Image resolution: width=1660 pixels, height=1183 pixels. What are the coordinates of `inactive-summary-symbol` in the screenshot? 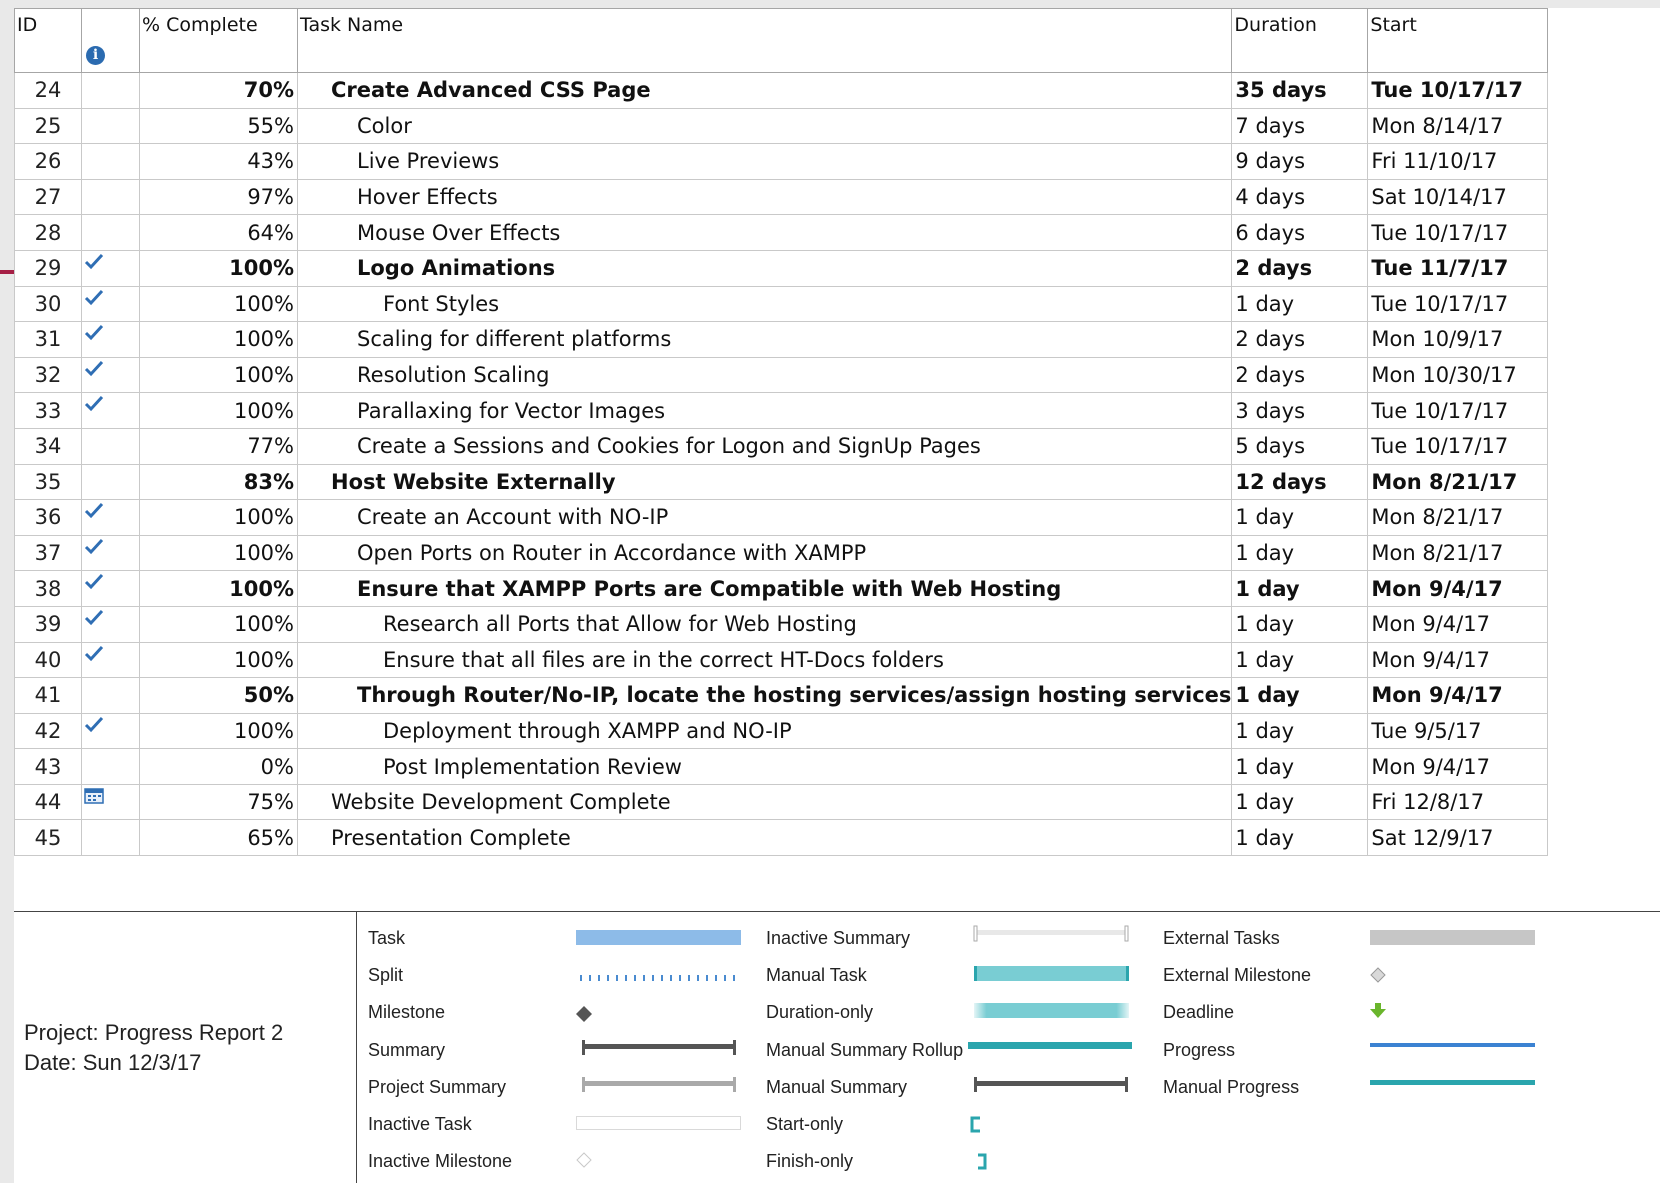 It's located at (1051, 933).